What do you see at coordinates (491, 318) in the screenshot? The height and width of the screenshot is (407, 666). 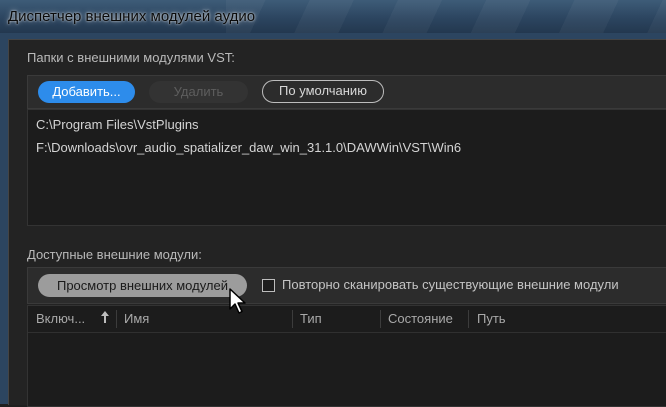 I see `column-path: Путь` at bounding box center [491, 318].